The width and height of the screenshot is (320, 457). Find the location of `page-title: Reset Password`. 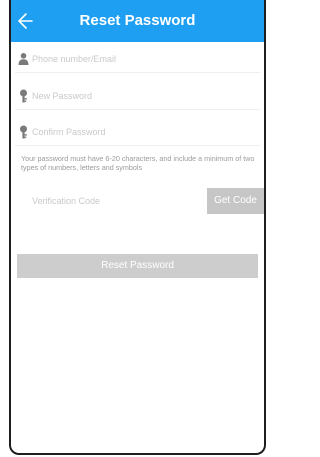

page-title: Reset Password is located at coordinates (137, 20).